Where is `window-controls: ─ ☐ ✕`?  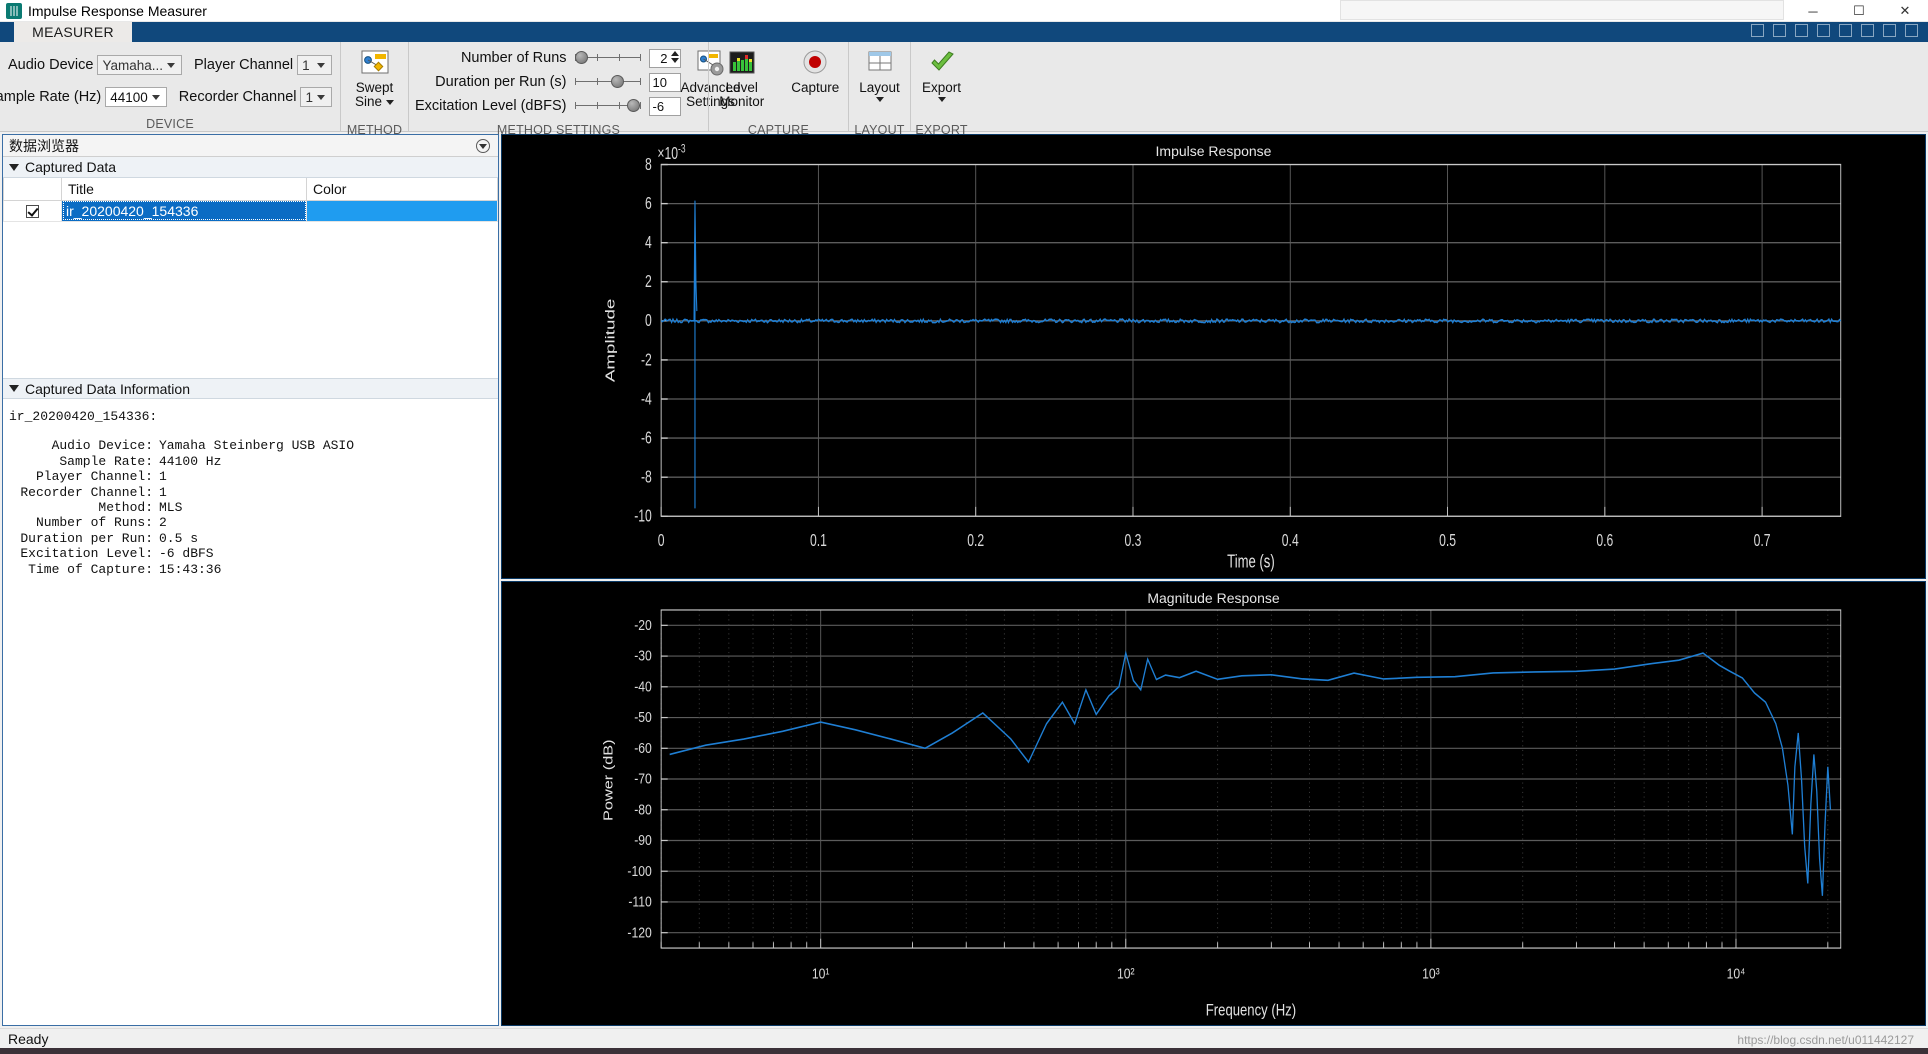 window-controls: ─ ☐ ✕ is located at coordinates (1859, 11).